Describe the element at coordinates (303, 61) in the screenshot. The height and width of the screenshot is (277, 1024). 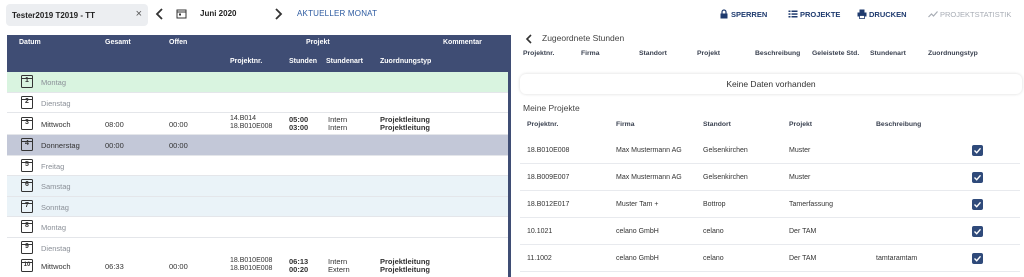
I see `col-stunden: Stunden` at that location.